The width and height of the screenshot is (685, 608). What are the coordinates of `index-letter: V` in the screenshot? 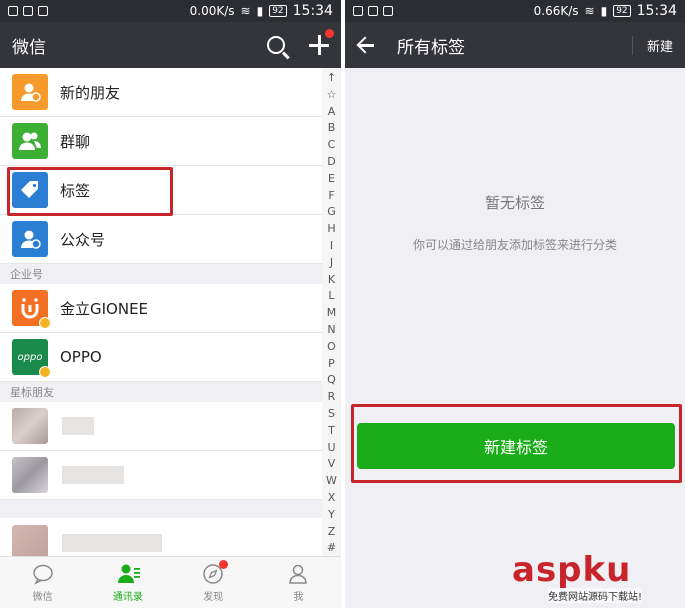 It's located at (332, 464).